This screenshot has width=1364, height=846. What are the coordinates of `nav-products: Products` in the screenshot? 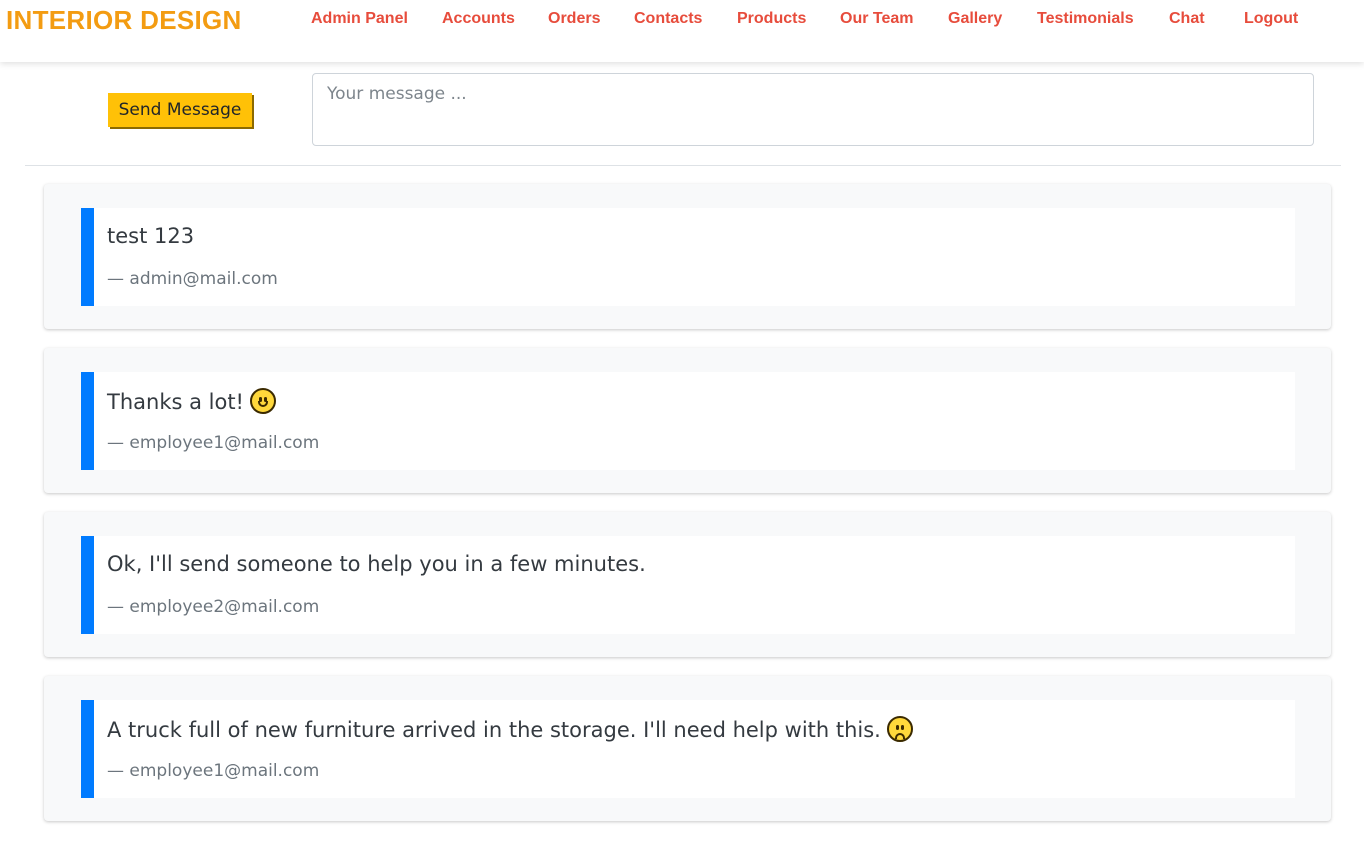 It's located at (771, 19).